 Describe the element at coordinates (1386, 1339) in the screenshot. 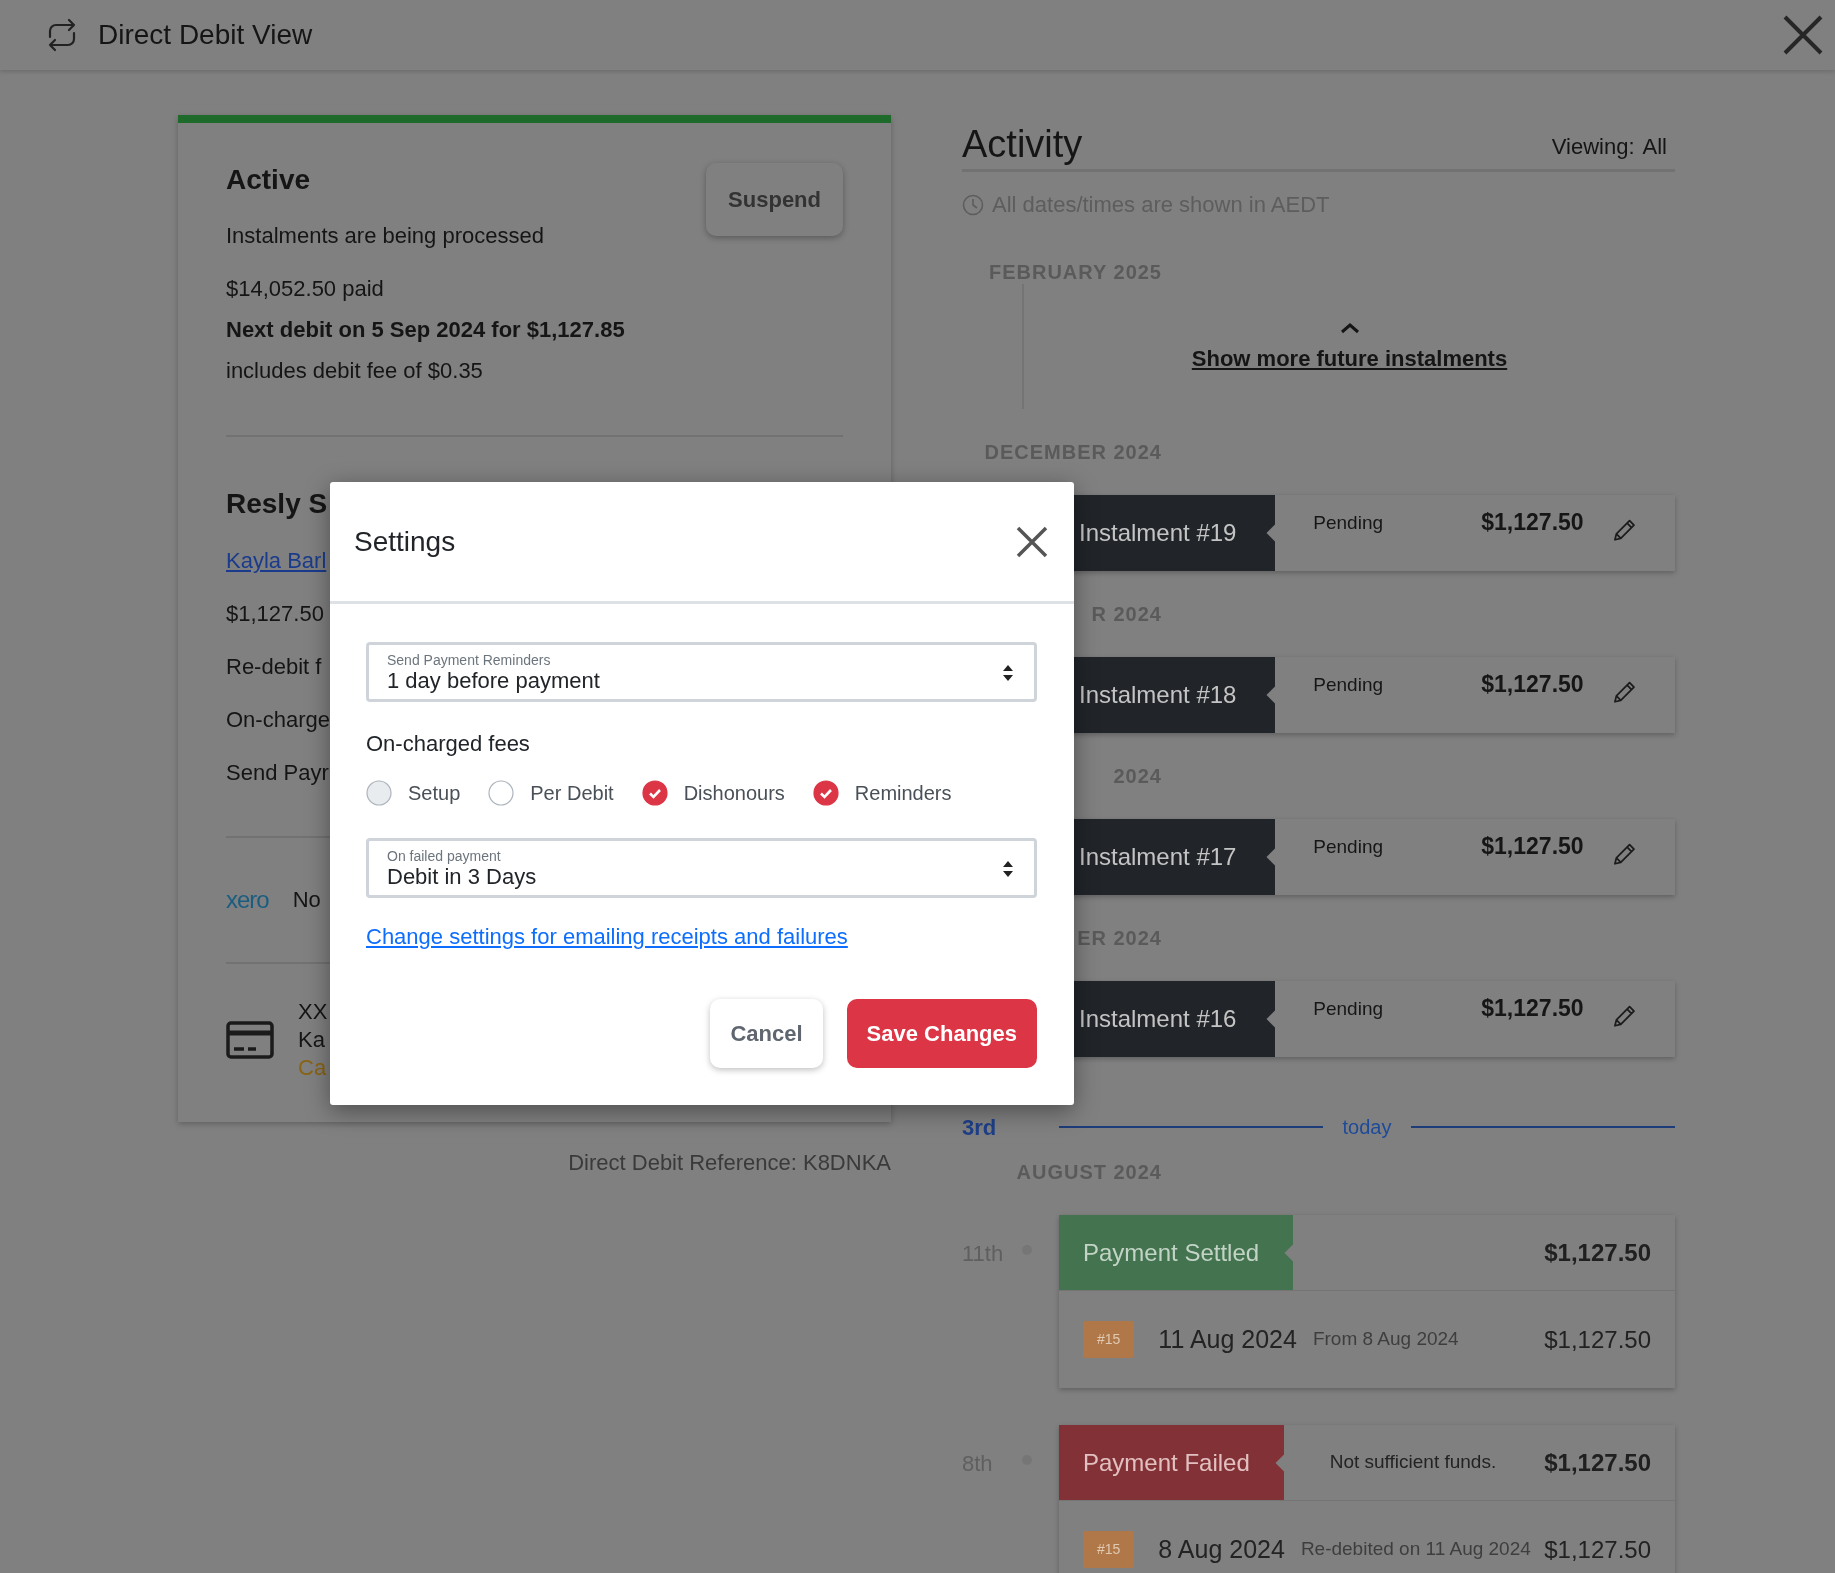

I see `event-subtext: From 8 Aug 2024` at that location.